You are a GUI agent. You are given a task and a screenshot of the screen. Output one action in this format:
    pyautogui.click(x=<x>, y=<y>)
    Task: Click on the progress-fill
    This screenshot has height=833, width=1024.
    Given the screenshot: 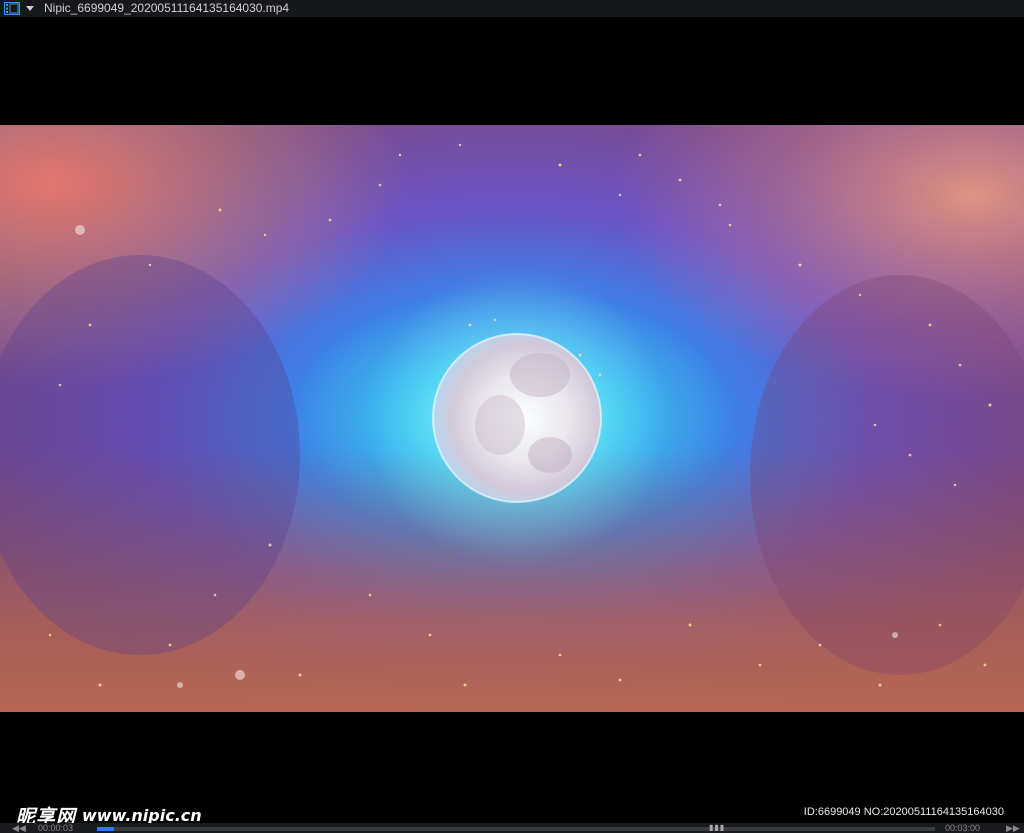 What is the action you would take?
    pyautogui.click(x=105, y=829)
    